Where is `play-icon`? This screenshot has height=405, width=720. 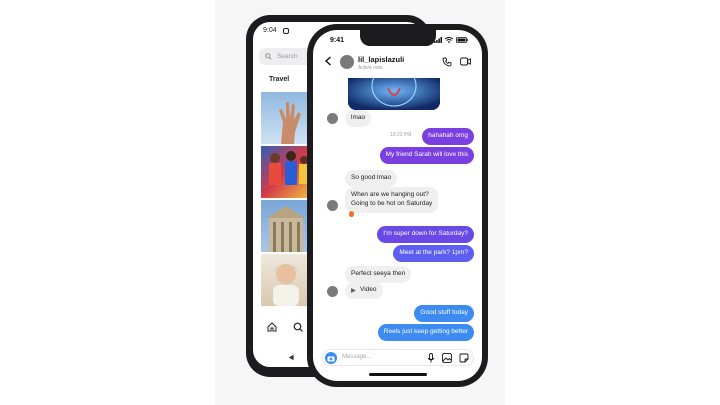 play-icon is located at coordinates (353, 290).